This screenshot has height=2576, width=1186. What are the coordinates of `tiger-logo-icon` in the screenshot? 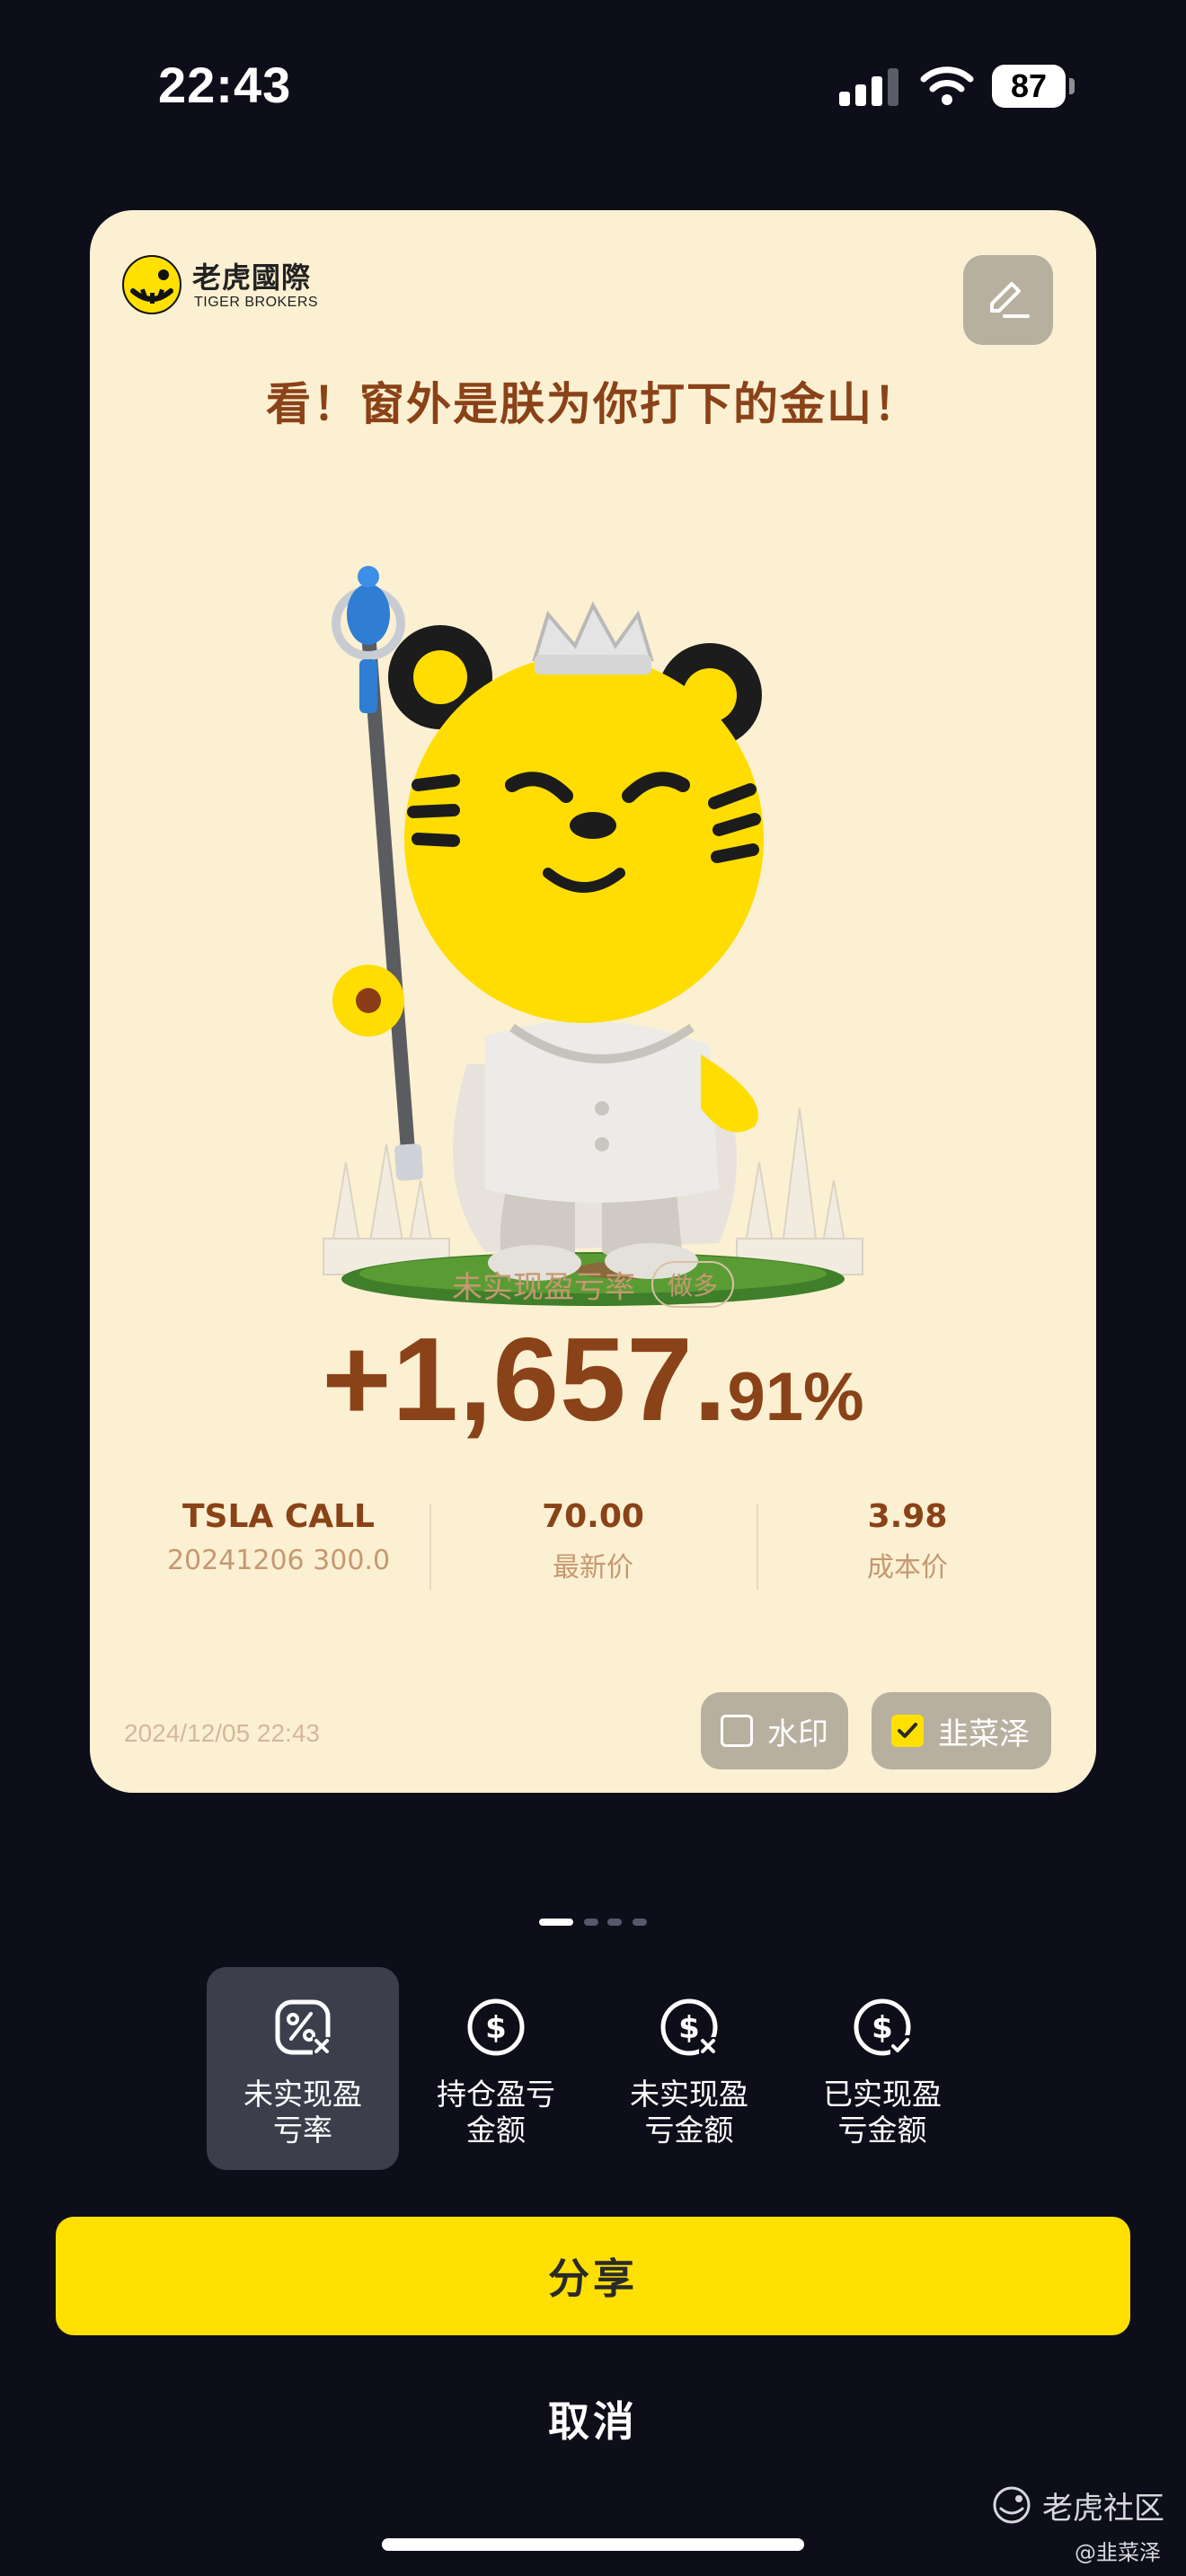 It's located at (151, 284).